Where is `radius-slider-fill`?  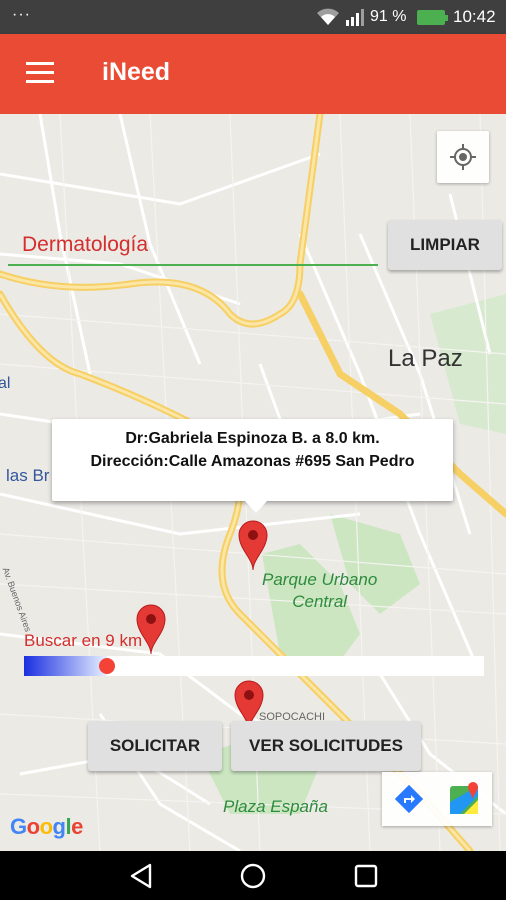
radius-slider-fill is located at coordinates (65, 666).